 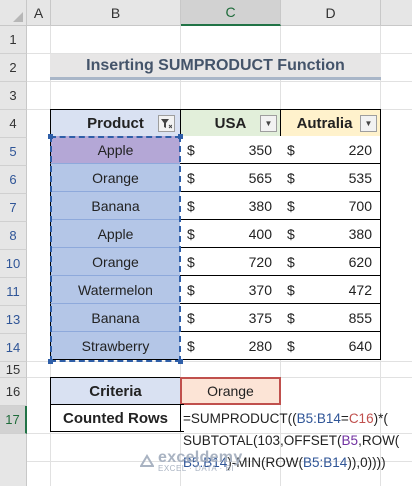 I want to click on row-header-11: 11, so click(x=13, y=292).